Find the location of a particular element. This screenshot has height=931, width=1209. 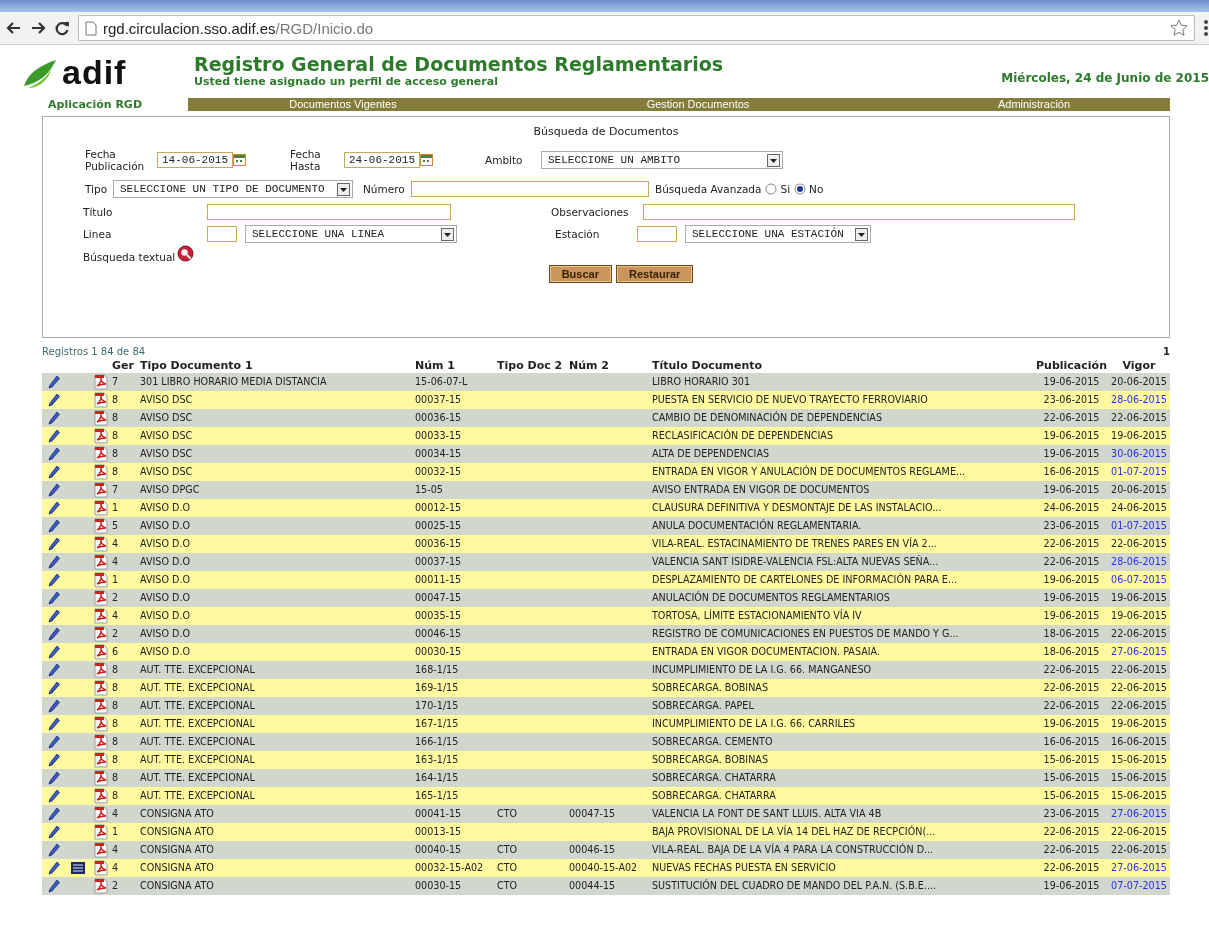

menu-item: Documentos Vigentes is located at coordinates (343, 104).